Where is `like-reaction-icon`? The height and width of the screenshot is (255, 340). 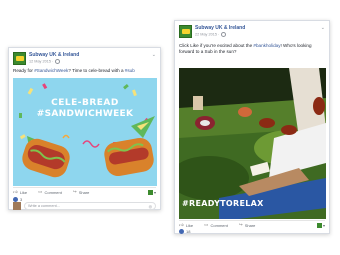 like-reaction-icon is located at coordinates (181, 231).